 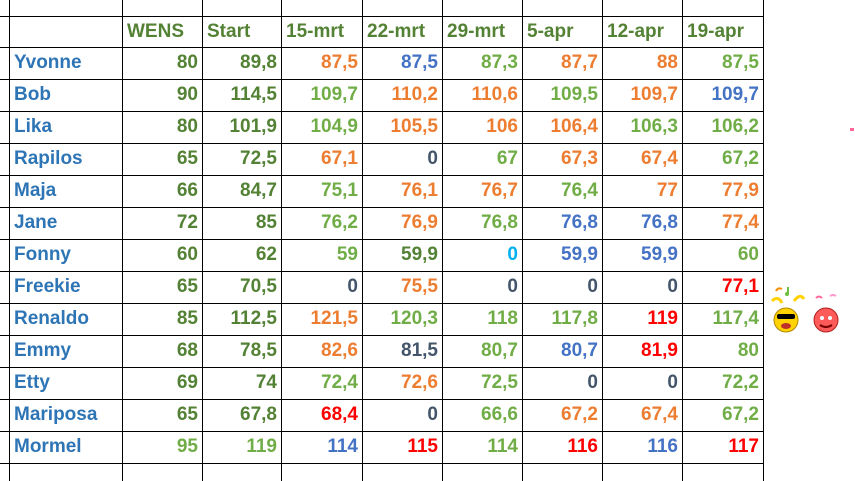 I want to click on value-cell: 82,6, so click(x=339, y=350).